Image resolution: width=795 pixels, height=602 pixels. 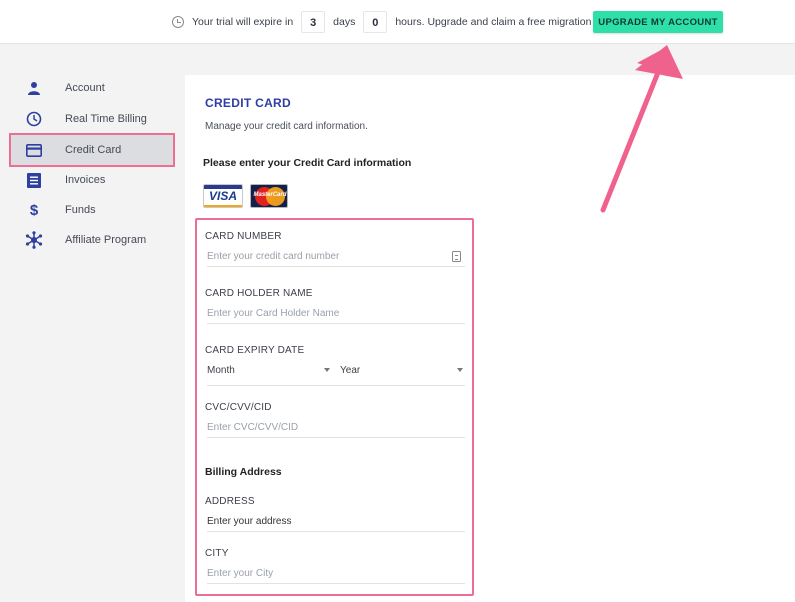 I want to click on card-number-label: CARD NUMBER, so click(x=243, y=236).